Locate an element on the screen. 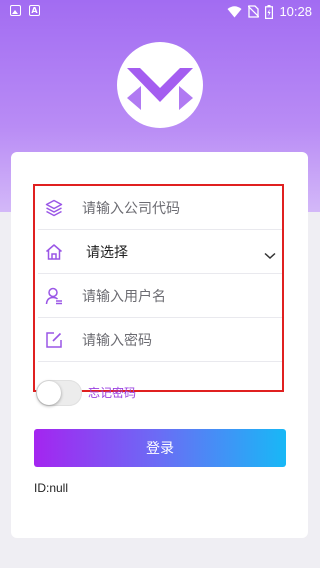 Image resolution: width=320 pixels, height=568 pixels. no-sim-icon is located at coordinates (254, 11).